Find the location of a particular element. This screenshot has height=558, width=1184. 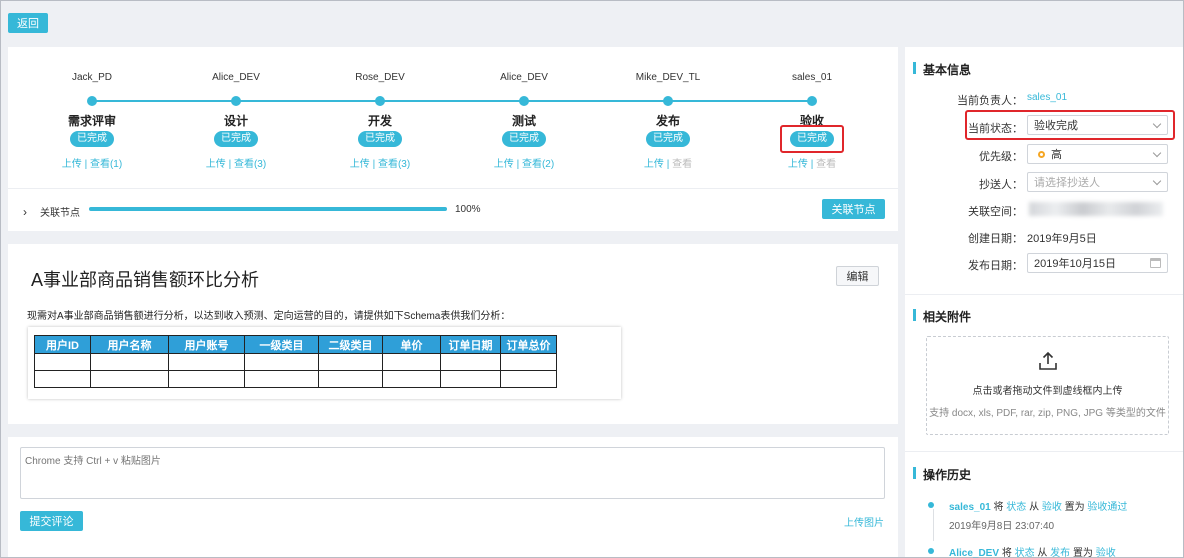

priority-value: 高 is located at coordinates (1056, 155).